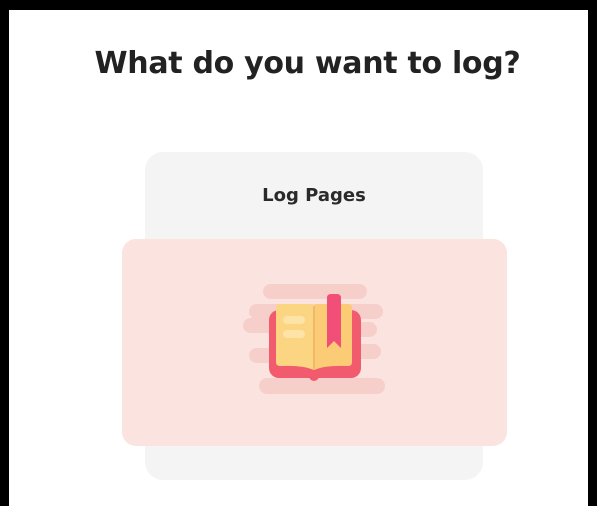 The image size is (597, 506). Describe the element at coordinates (314, 339) in the screenshot. I see `open-book-icon` at that location.